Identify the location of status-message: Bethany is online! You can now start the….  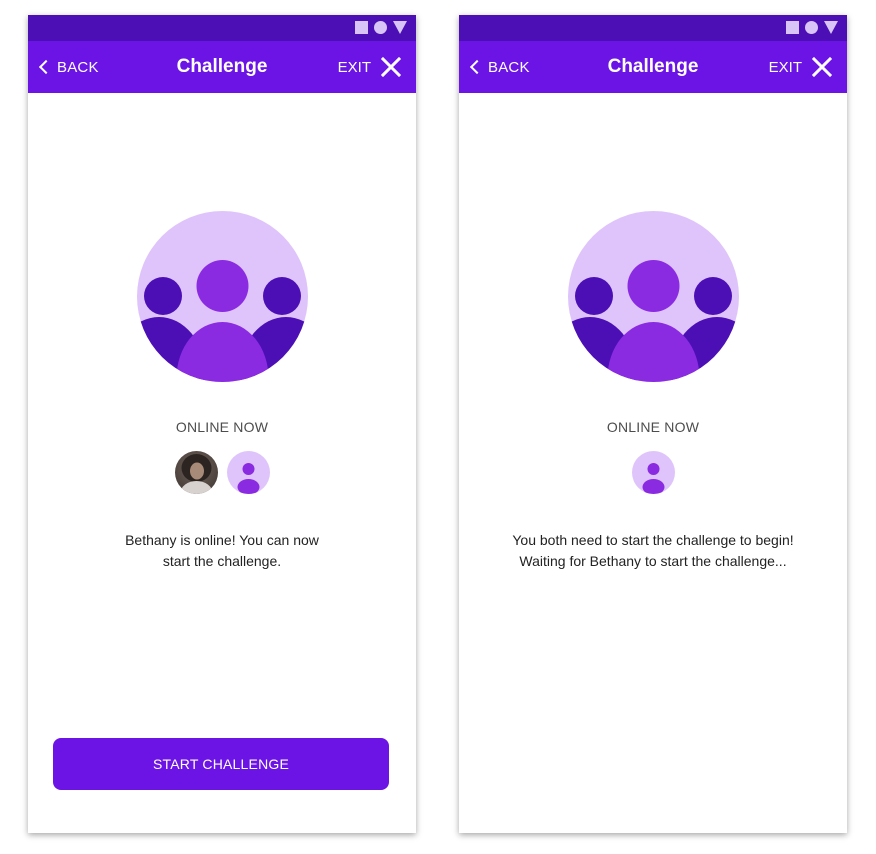
(222, 551).